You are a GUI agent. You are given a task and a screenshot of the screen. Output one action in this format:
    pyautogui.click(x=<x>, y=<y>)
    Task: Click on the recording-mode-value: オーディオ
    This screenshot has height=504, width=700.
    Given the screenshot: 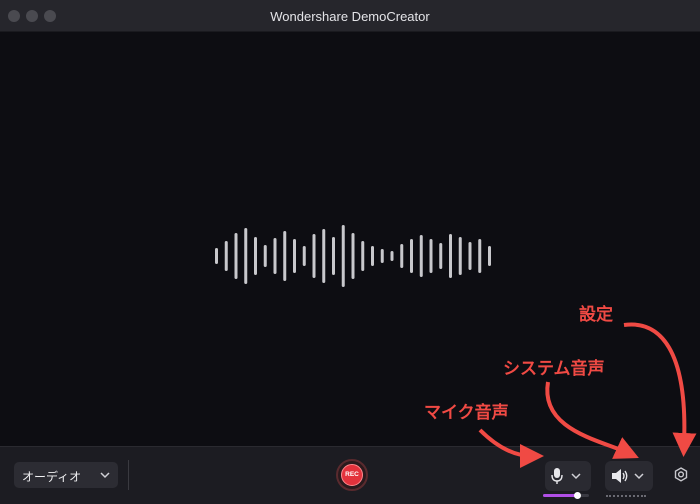 What is the action you would take?
    pyautogui.click(x=52, y=477)
    